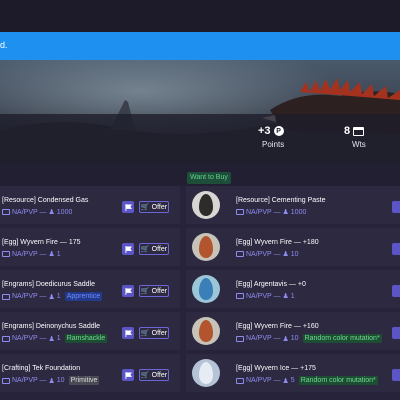  I want to click on store-icon, so click(359, 131).